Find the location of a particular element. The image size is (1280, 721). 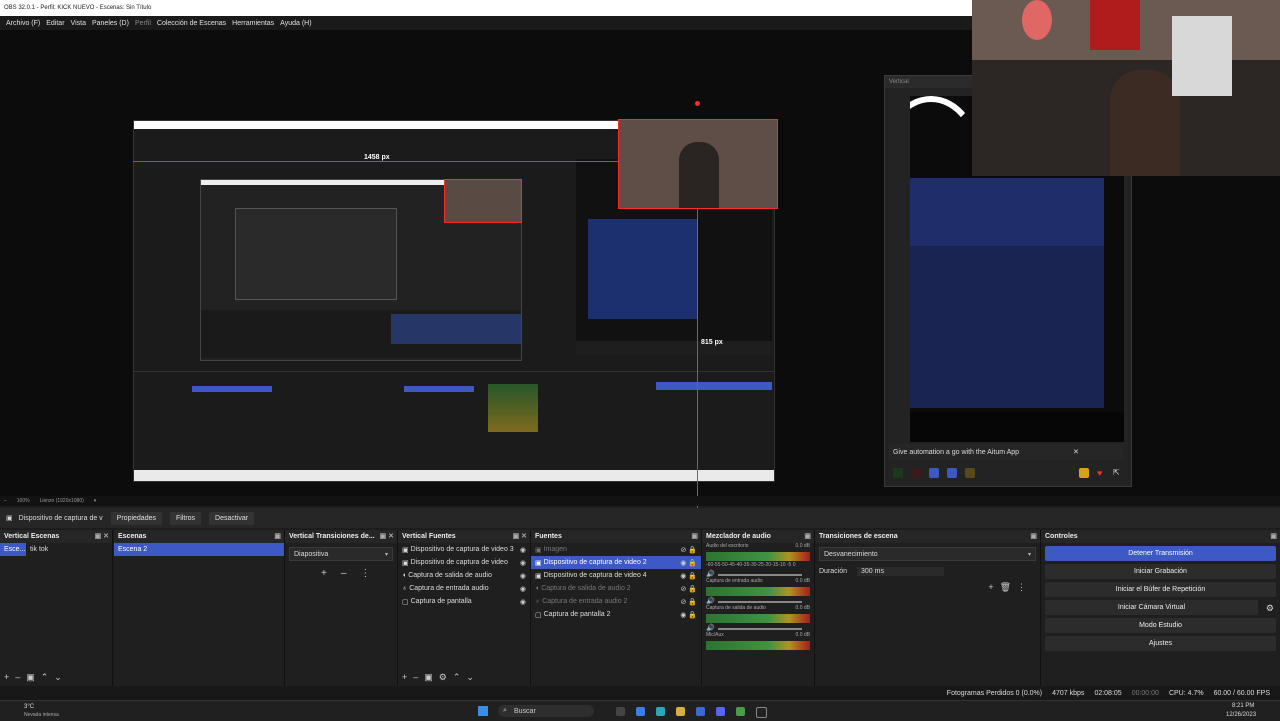

clock-time: 8:21 PM is located at coordinates (1243, 706).